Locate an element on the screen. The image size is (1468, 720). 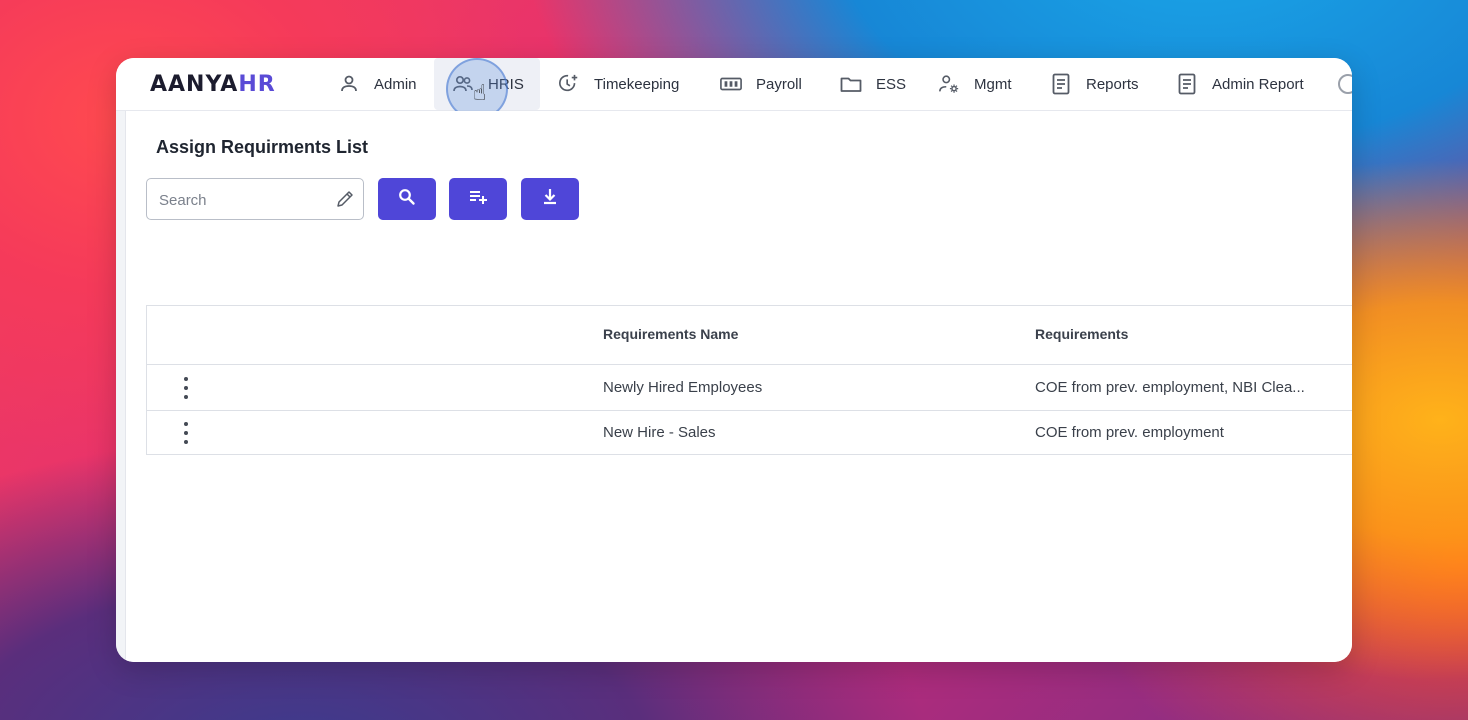
nav-item-label: Admin Report is located at coordinates (1258, 84).